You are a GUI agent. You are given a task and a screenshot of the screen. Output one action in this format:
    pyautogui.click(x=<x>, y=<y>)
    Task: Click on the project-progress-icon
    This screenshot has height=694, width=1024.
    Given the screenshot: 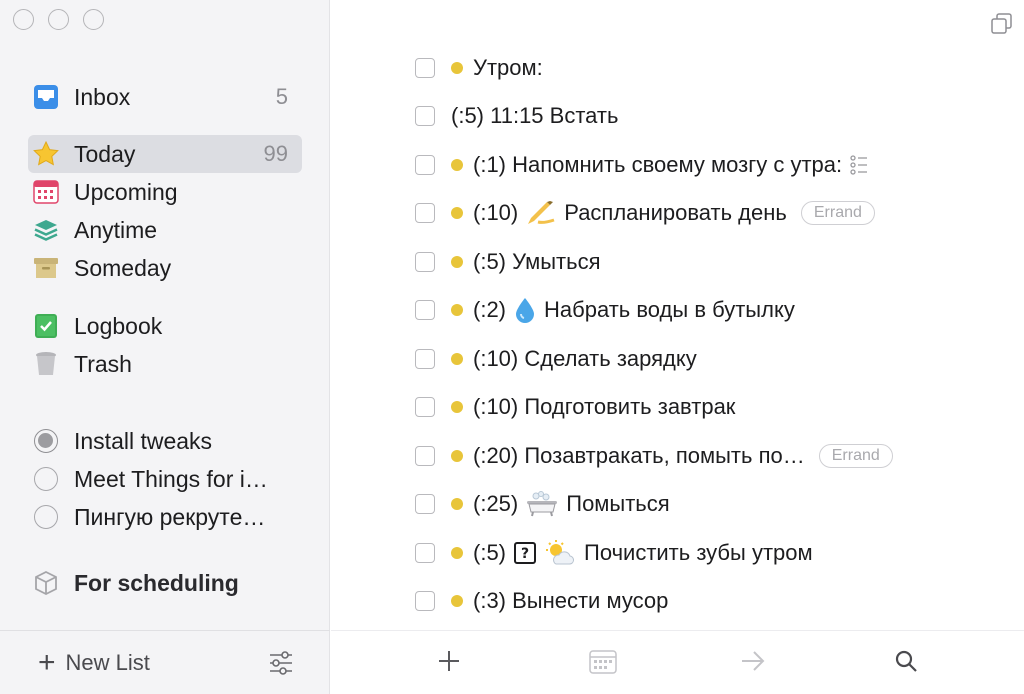 What is the action you would take?
    pyautogui.click(x=46, y=441)
    